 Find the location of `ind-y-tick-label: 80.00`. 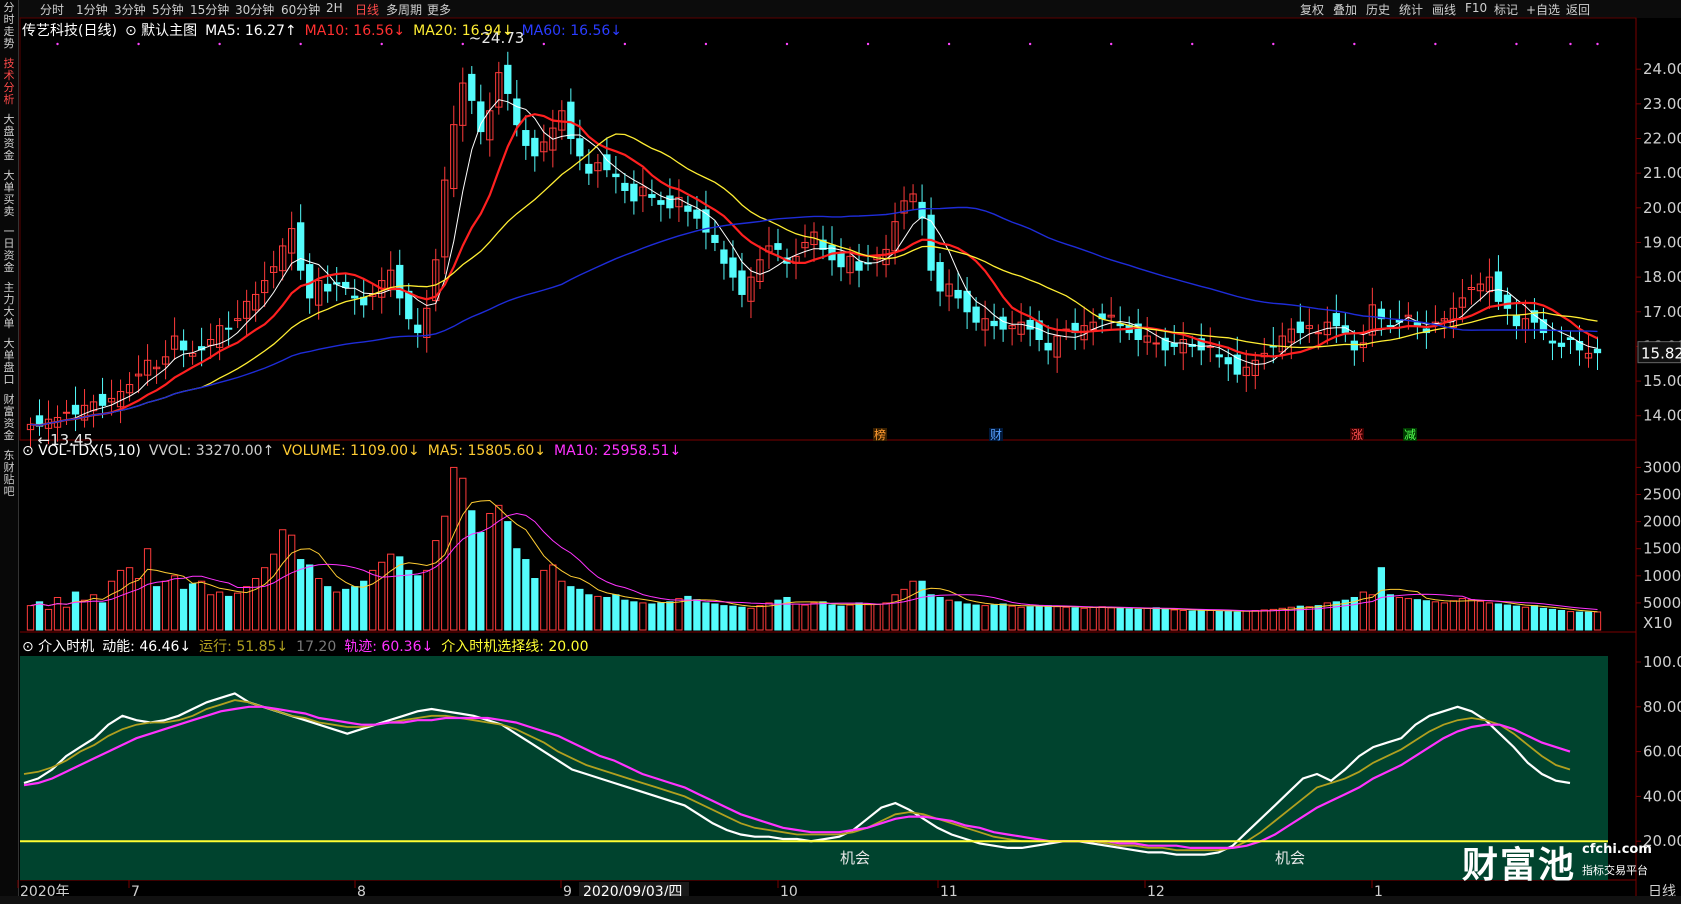

ind-y-tick-label: 80.00 is located at coordinates (1662, 707).